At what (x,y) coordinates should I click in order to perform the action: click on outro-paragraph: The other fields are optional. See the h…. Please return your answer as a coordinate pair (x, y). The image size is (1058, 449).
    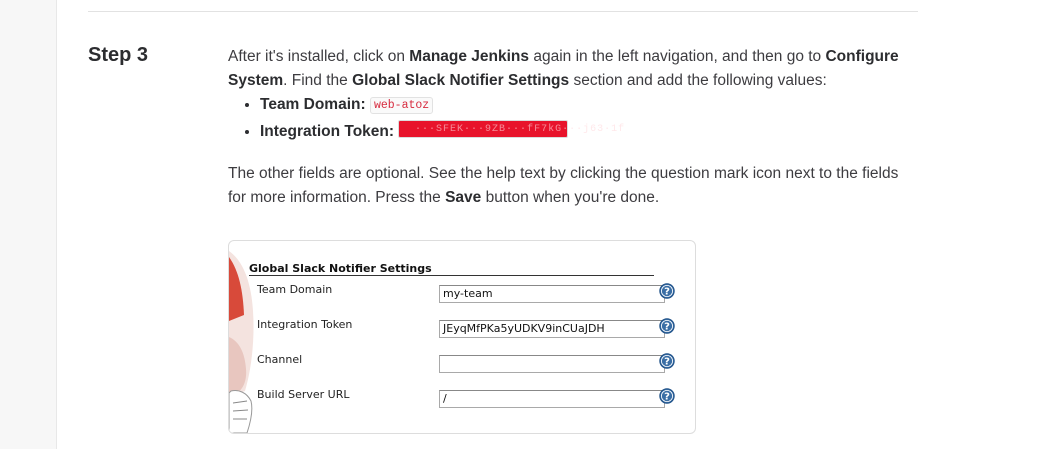
    Looking at the image, I should click on (563, 185).